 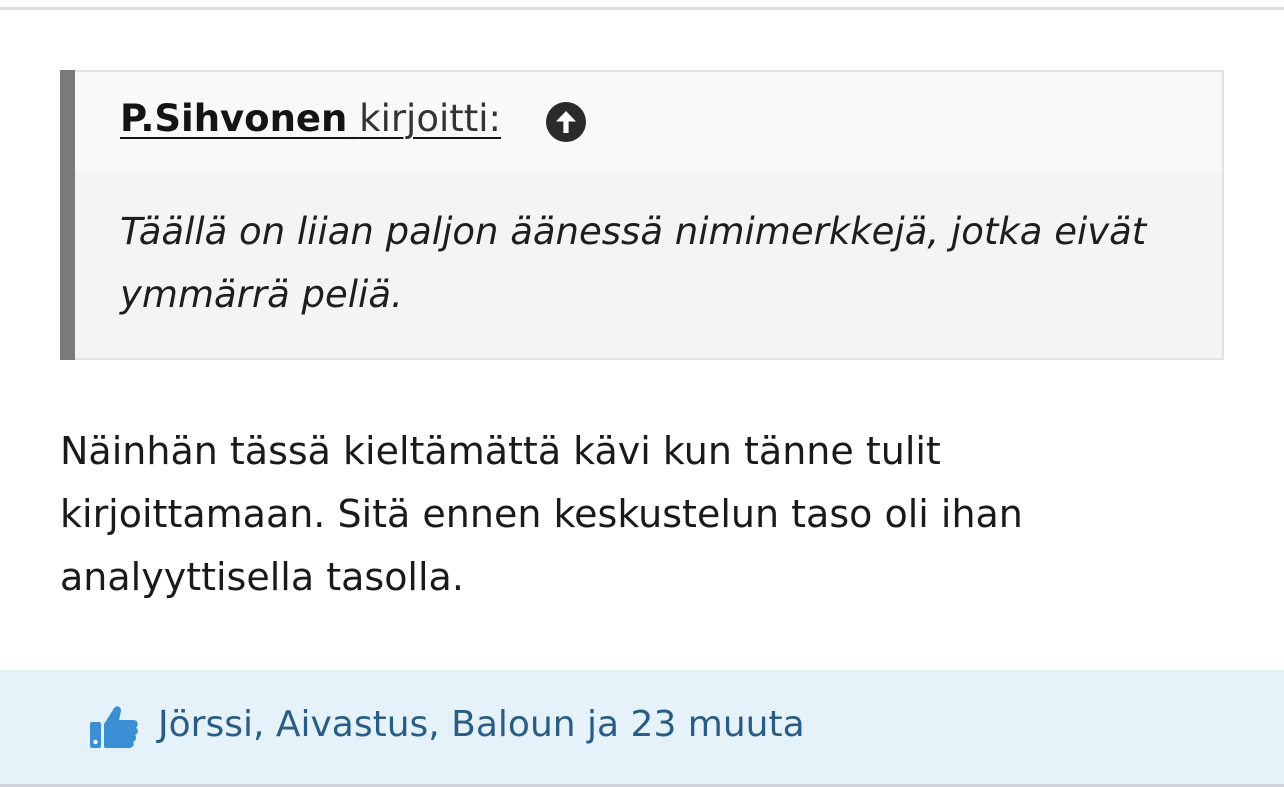 I want to click on reactions-bar: Jörssi, Aivastus, Baloun ja 23 muuta, so click(x=642, y=727).